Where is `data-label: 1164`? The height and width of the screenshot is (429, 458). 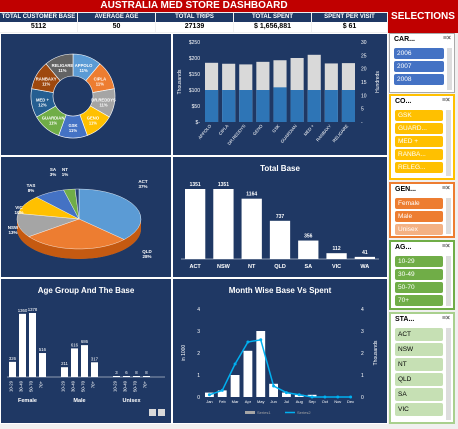
data-label: 1164 is located at coordinates (251, 195).